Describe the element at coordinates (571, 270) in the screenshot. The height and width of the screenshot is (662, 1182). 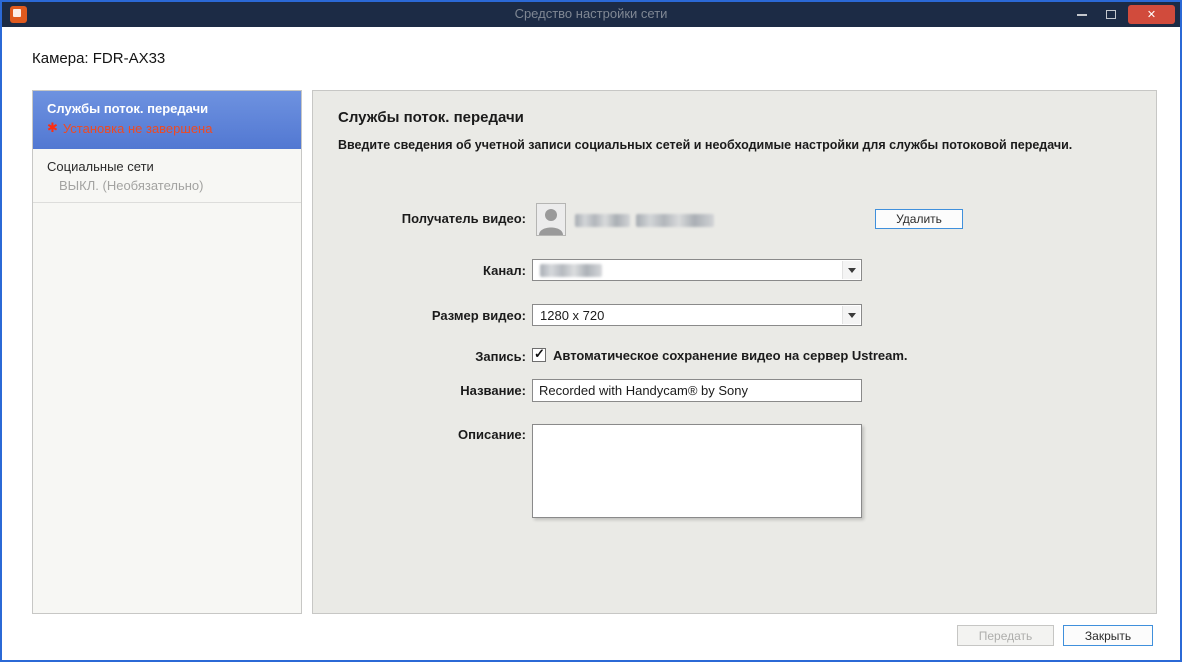
I see `channel-value-redacted` at that location.